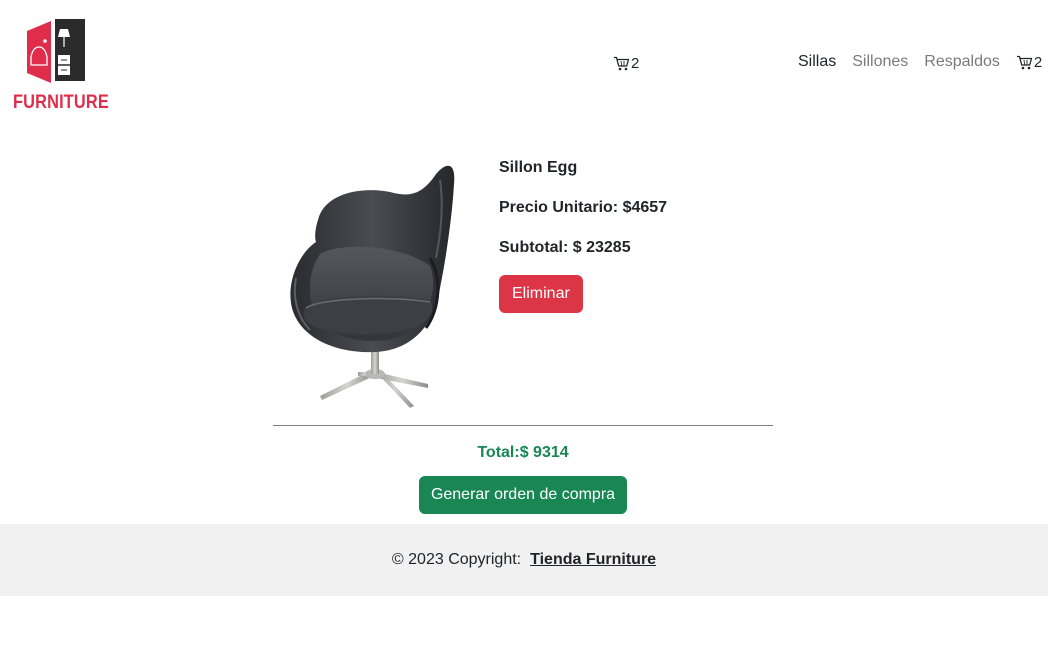  What do you see at coordinates (372, 286) in the screenshot?
I see `egg-chair-image` at bounding box center [372, 286].